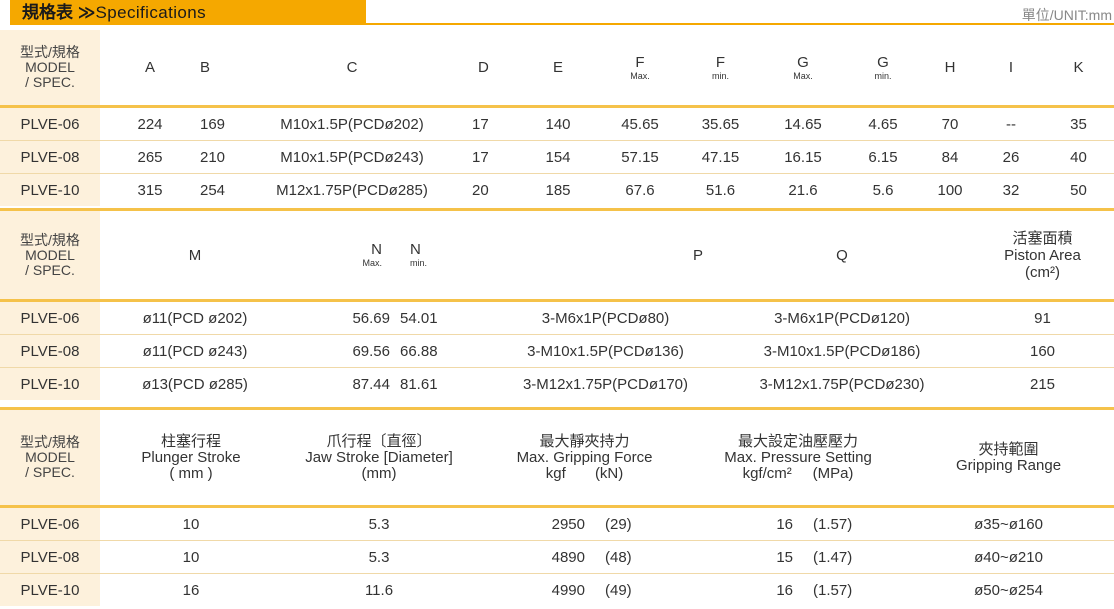  Describe the element at coordinates (883, 157) in the screenshot. I see `cell-g-min: 6.15` at that location.